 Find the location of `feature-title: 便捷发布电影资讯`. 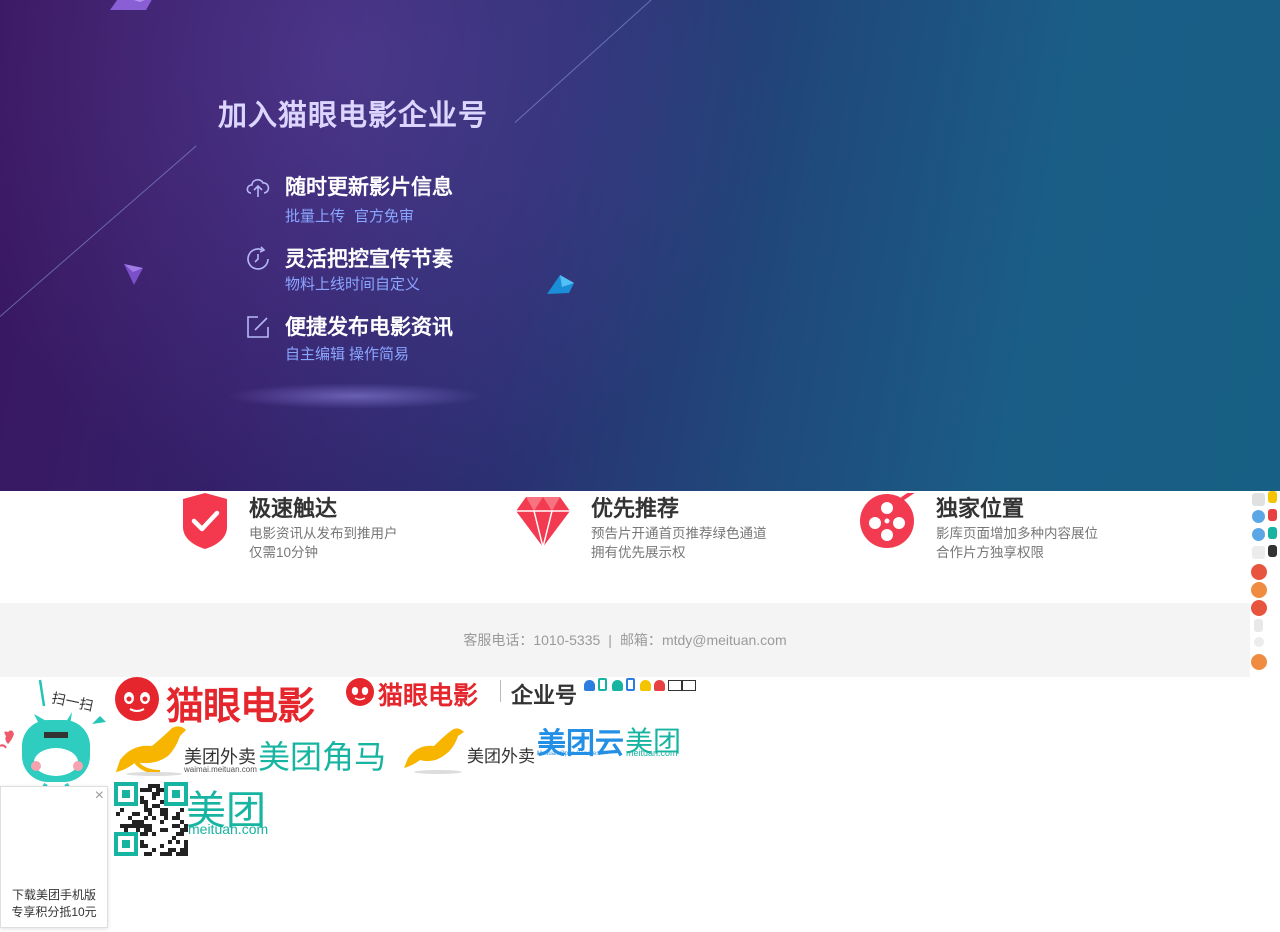

feature-title: 便捷发布电影资讯 is located at coordinates (369, 327).